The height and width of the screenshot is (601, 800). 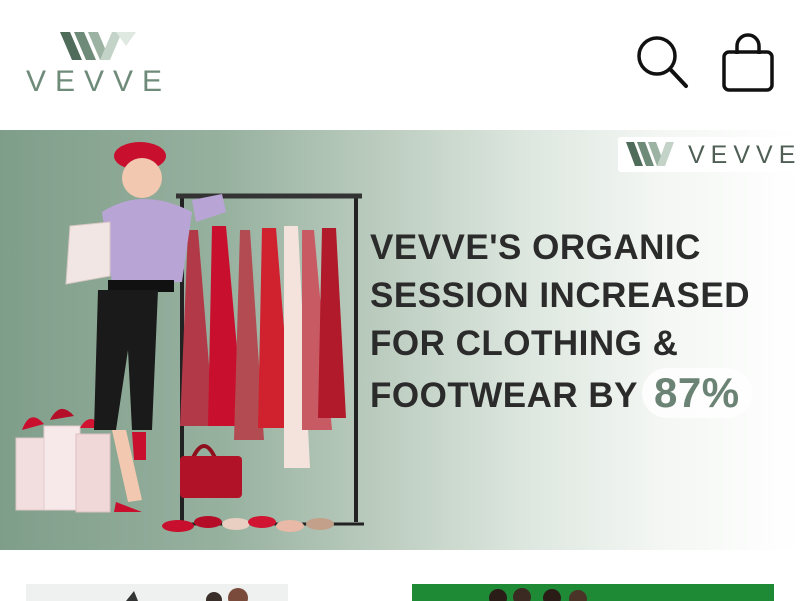 What do you see at coordinates (744, 155) in the screenshot?
I see `hero-logo-text: VEVVE` at bounding box center [744, 155].